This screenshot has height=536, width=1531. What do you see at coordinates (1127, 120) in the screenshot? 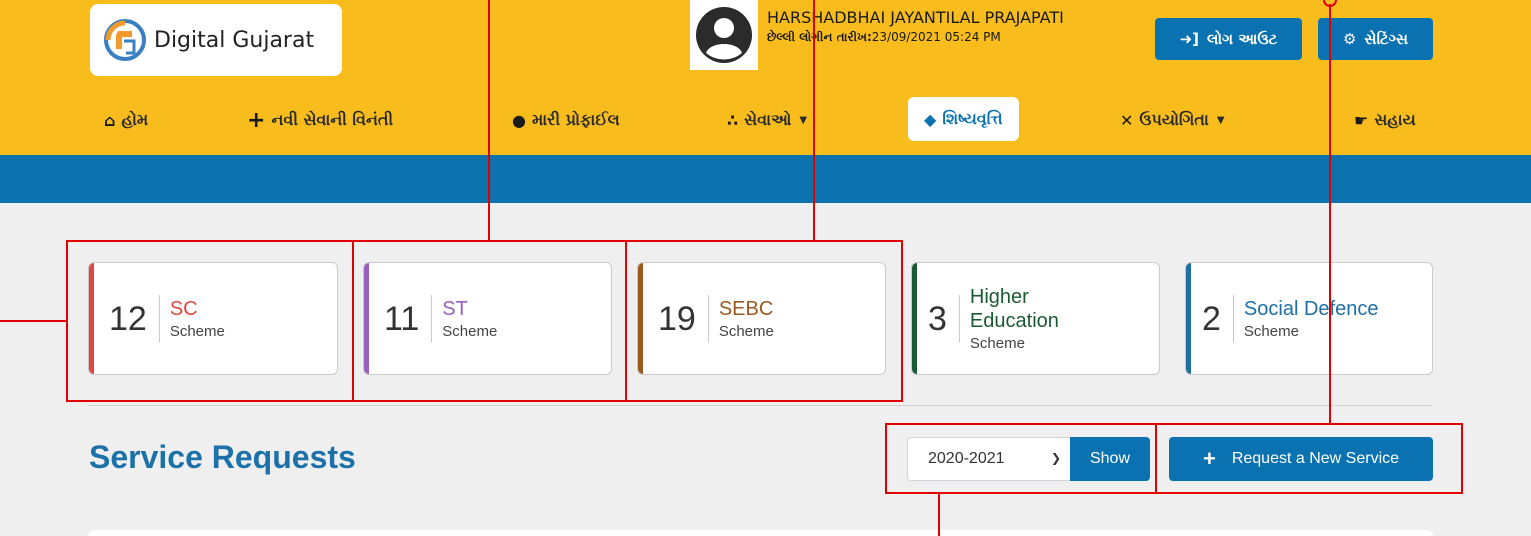
I see `tools-icon: ✕` at bounding box center [1127, 120].